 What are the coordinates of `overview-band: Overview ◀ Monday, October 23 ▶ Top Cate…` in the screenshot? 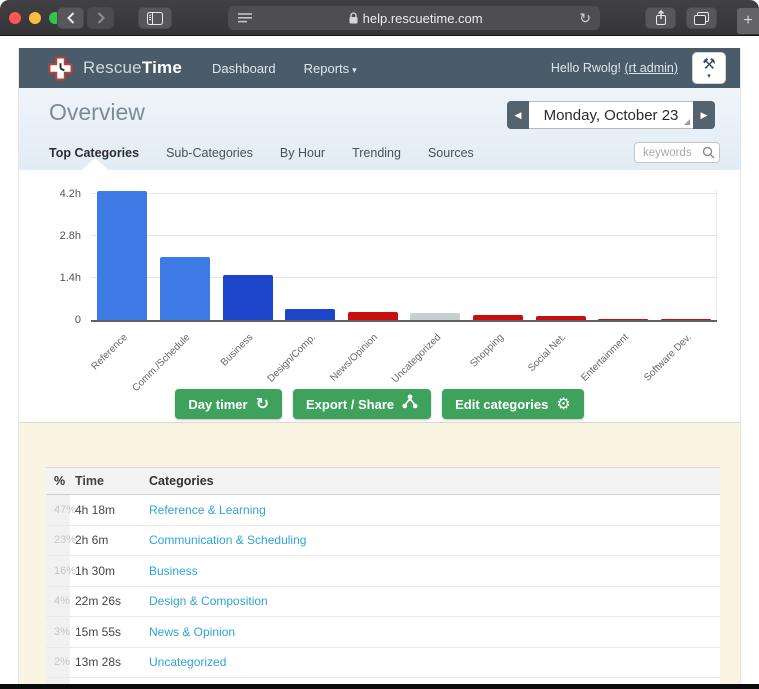 It's located at (379, 129).